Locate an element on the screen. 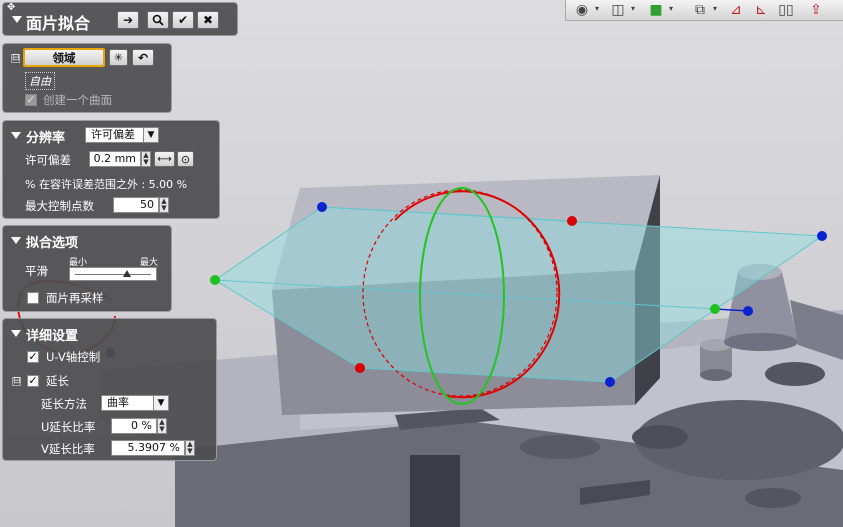 This screenshot has width=843, height=527. u-ratio-spinner: ▲ ▼ is located at coordinates (162, 426).